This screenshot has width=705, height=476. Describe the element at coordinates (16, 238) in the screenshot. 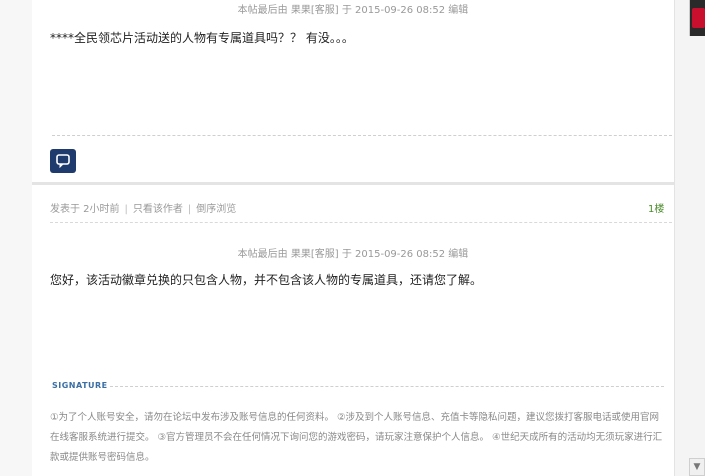

I see `left-margin` at that location.